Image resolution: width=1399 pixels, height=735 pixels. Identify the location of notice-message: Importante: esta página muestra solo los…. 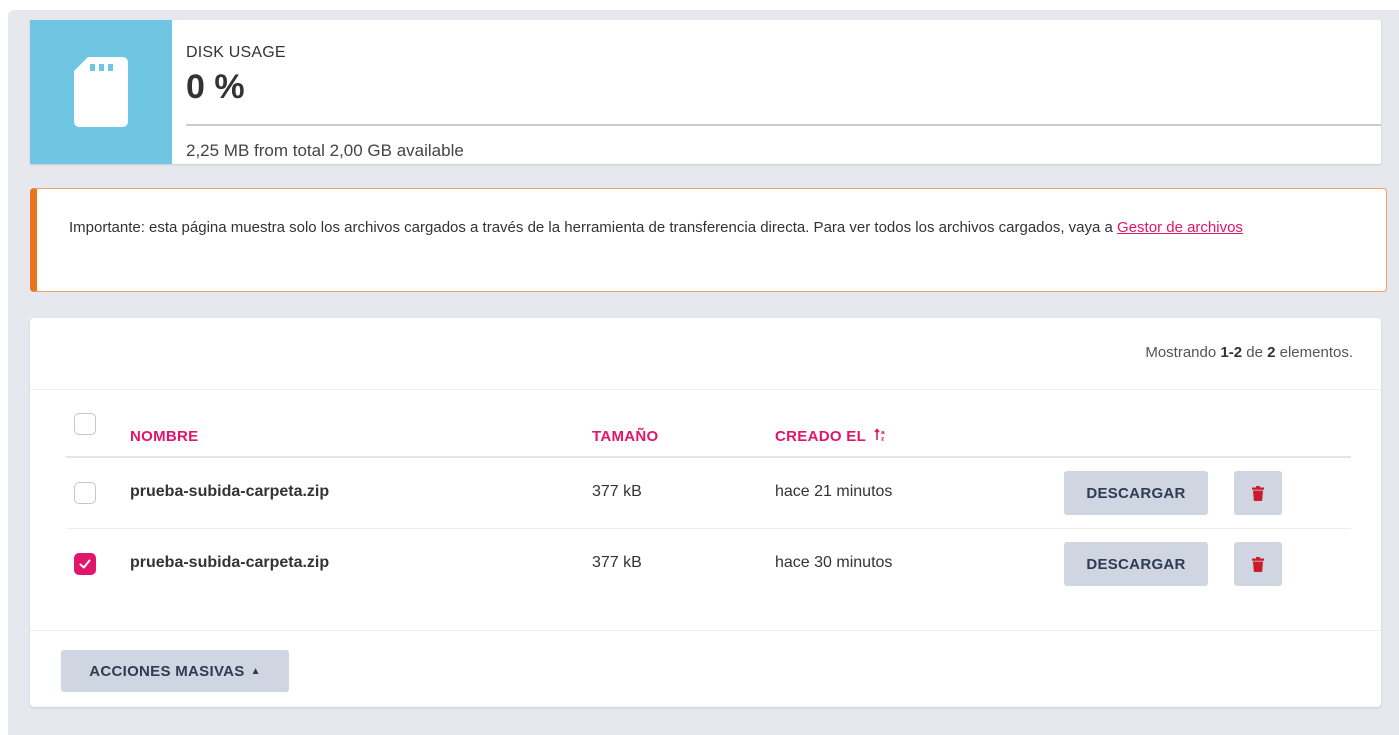
(593, 227).